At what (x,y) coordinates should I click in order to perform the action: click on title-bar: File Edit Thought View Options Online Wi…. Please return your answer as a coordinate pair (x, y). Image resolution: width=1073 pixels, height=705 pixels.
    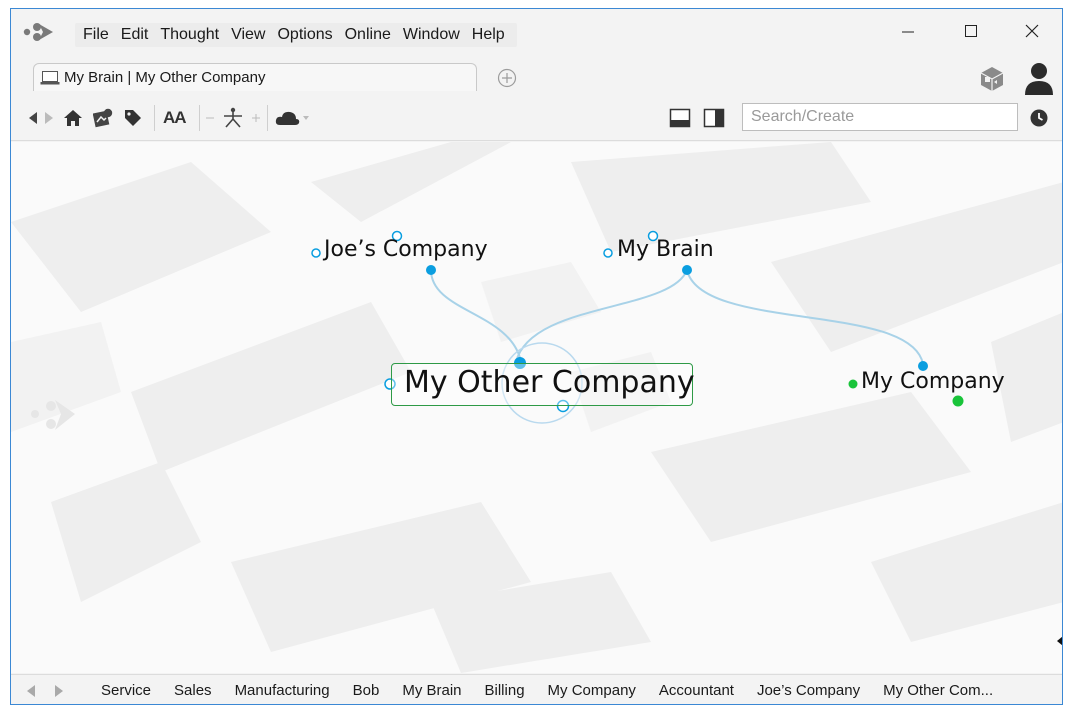
    Looking at the image, I should click on (536, 34).